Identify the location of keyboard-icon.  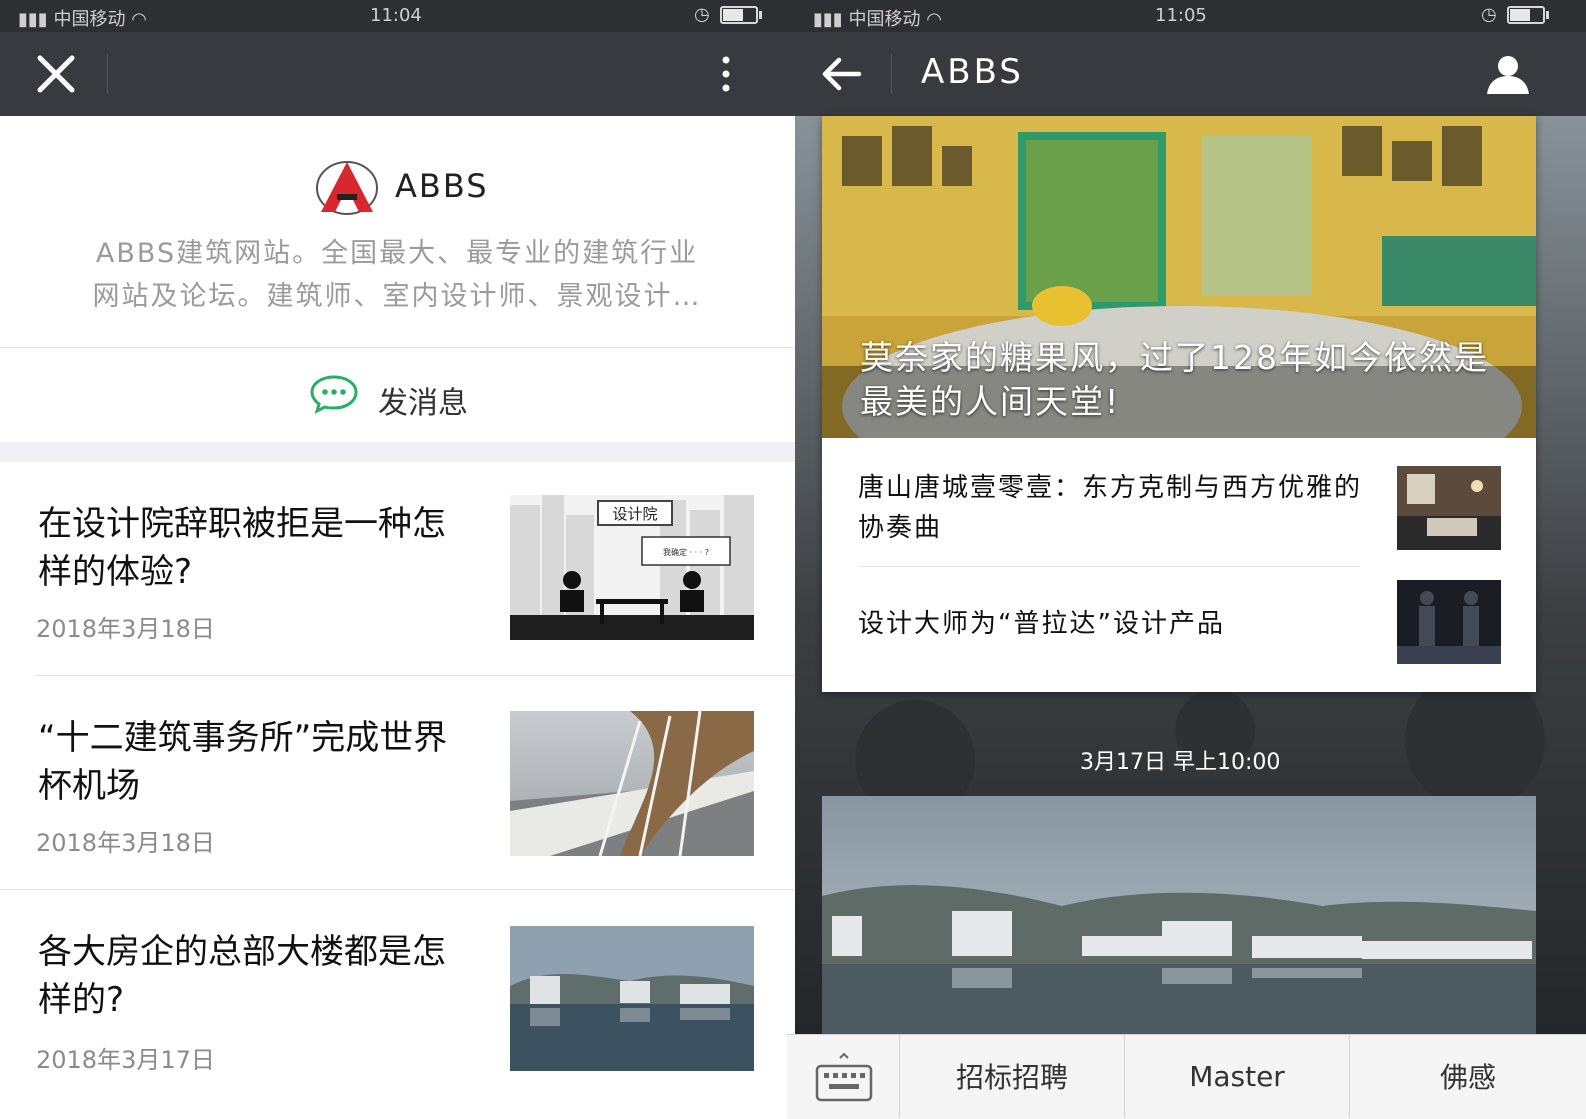
(844, 1078).